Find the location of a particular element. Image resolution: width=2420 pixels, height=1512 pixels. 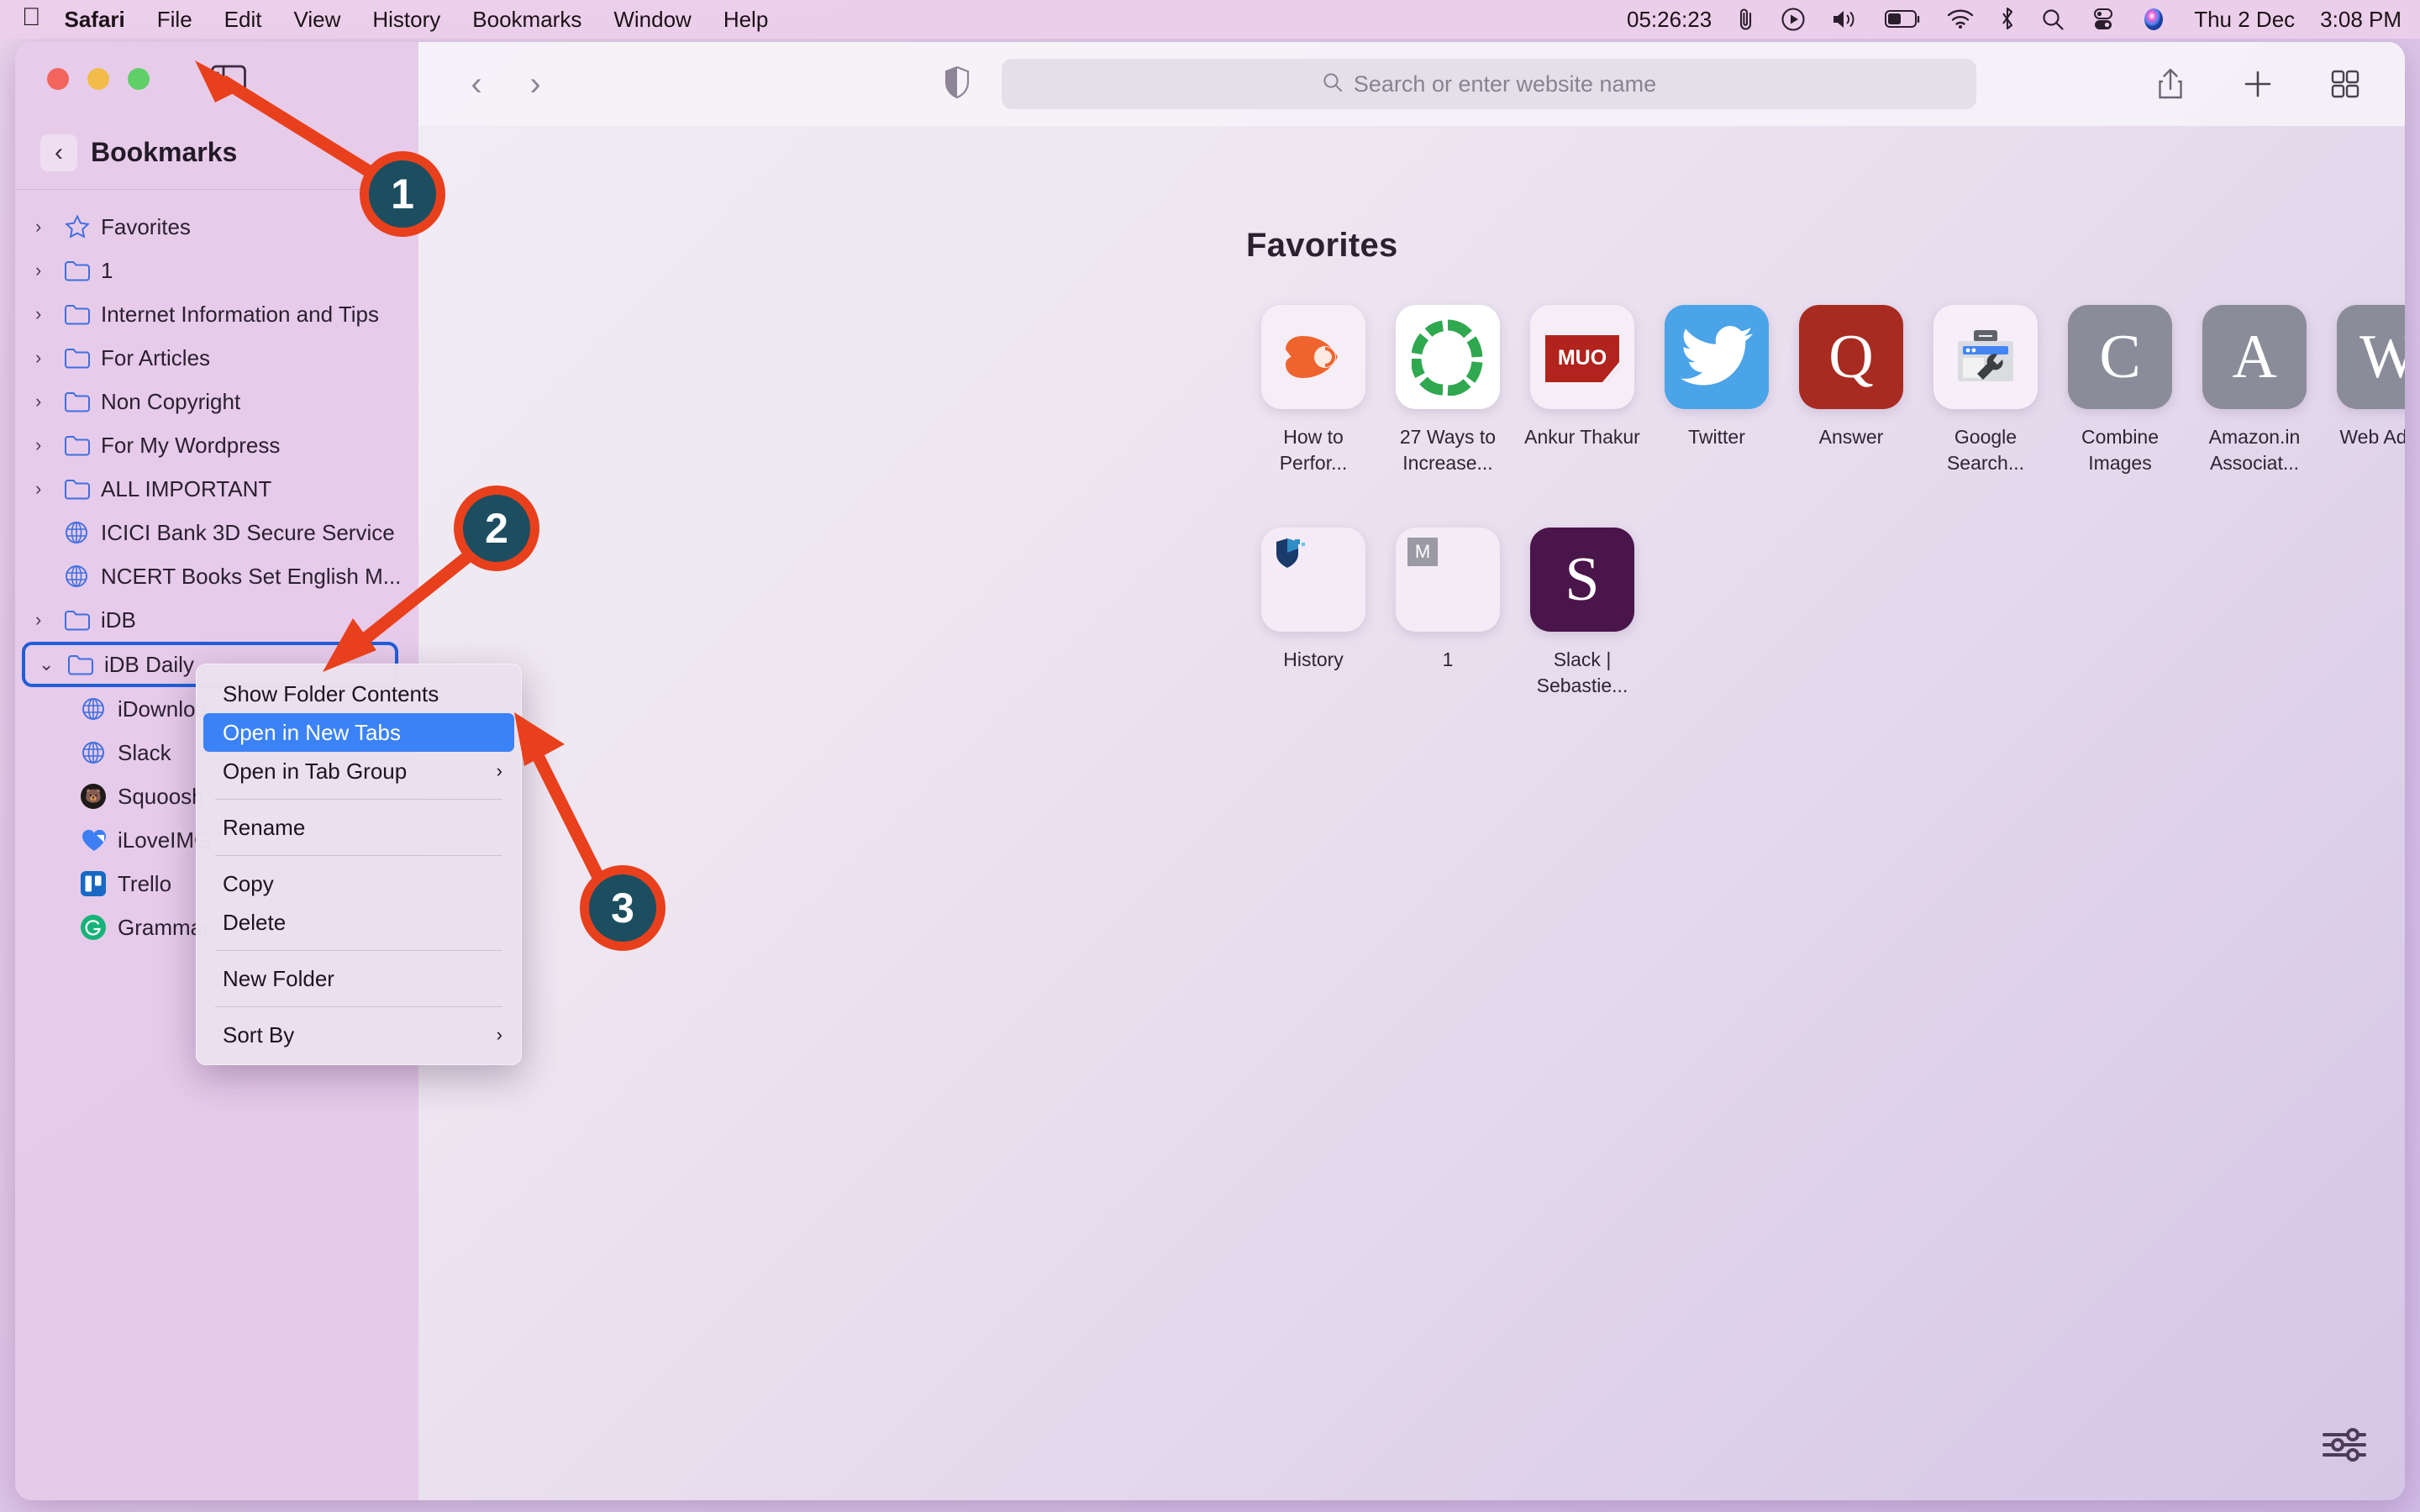

favorite-tile-answer: Q Answer is located at coordinates (1851, 390).